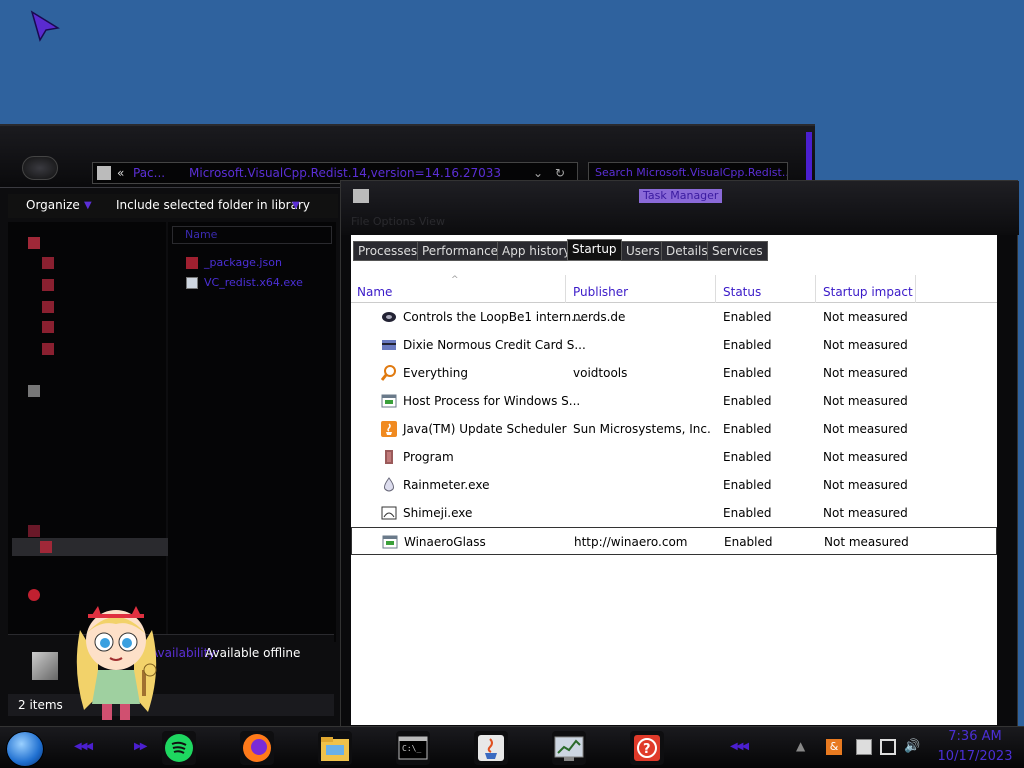  What do you see at coordinates (569, 748) in the screenshot?
I see `task-manager-button` at bounding box center [569, 748].